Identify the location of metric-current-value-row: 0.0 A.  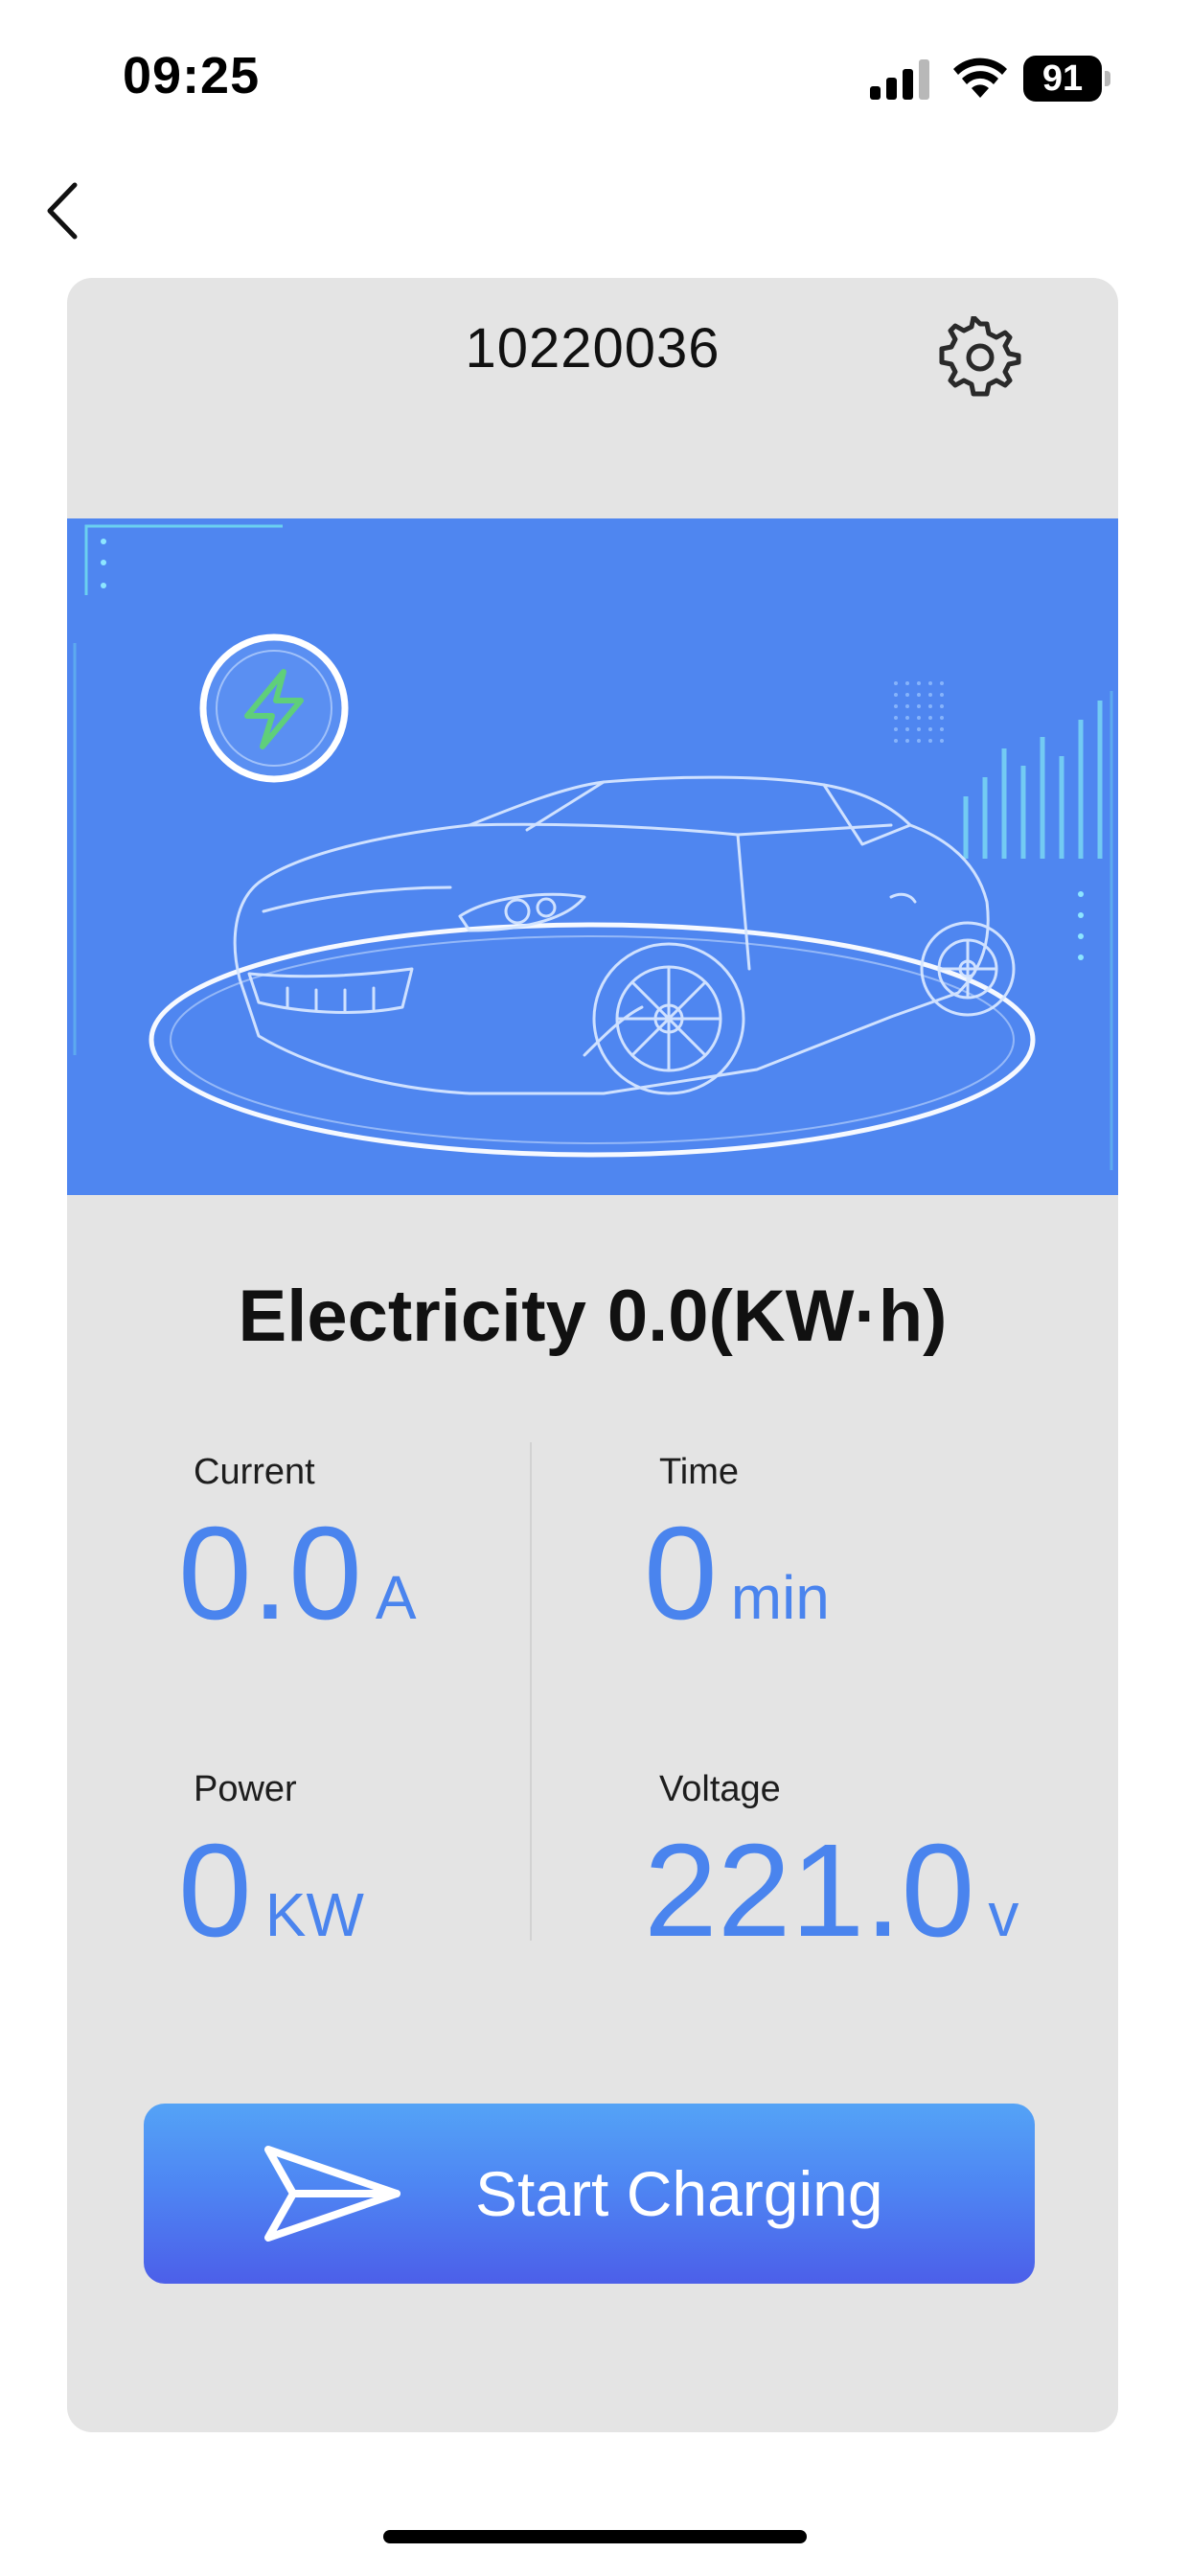
(297, 1585).